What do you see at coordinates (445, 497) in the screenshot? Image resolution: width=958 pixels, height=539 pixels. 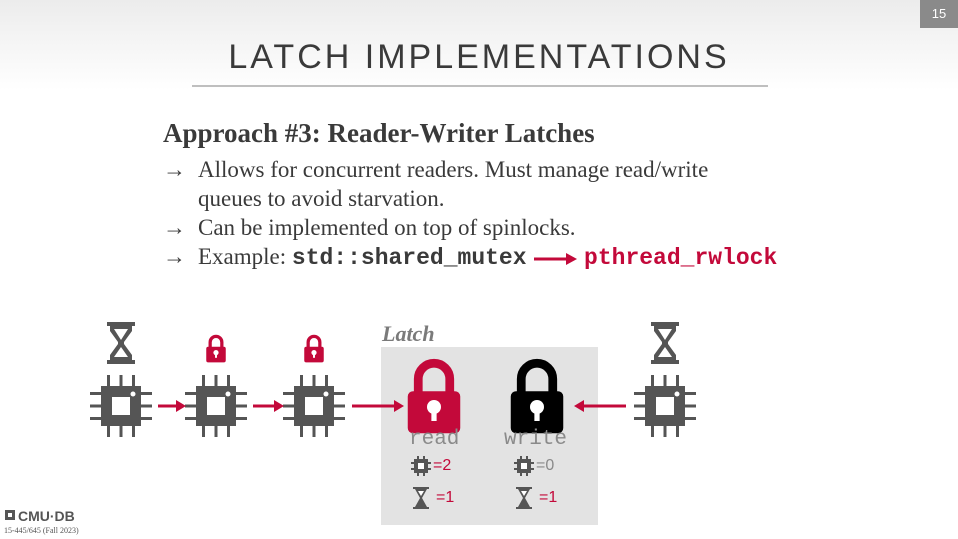 I see `read-wait-count: =1` at bounding box center [445, 497].